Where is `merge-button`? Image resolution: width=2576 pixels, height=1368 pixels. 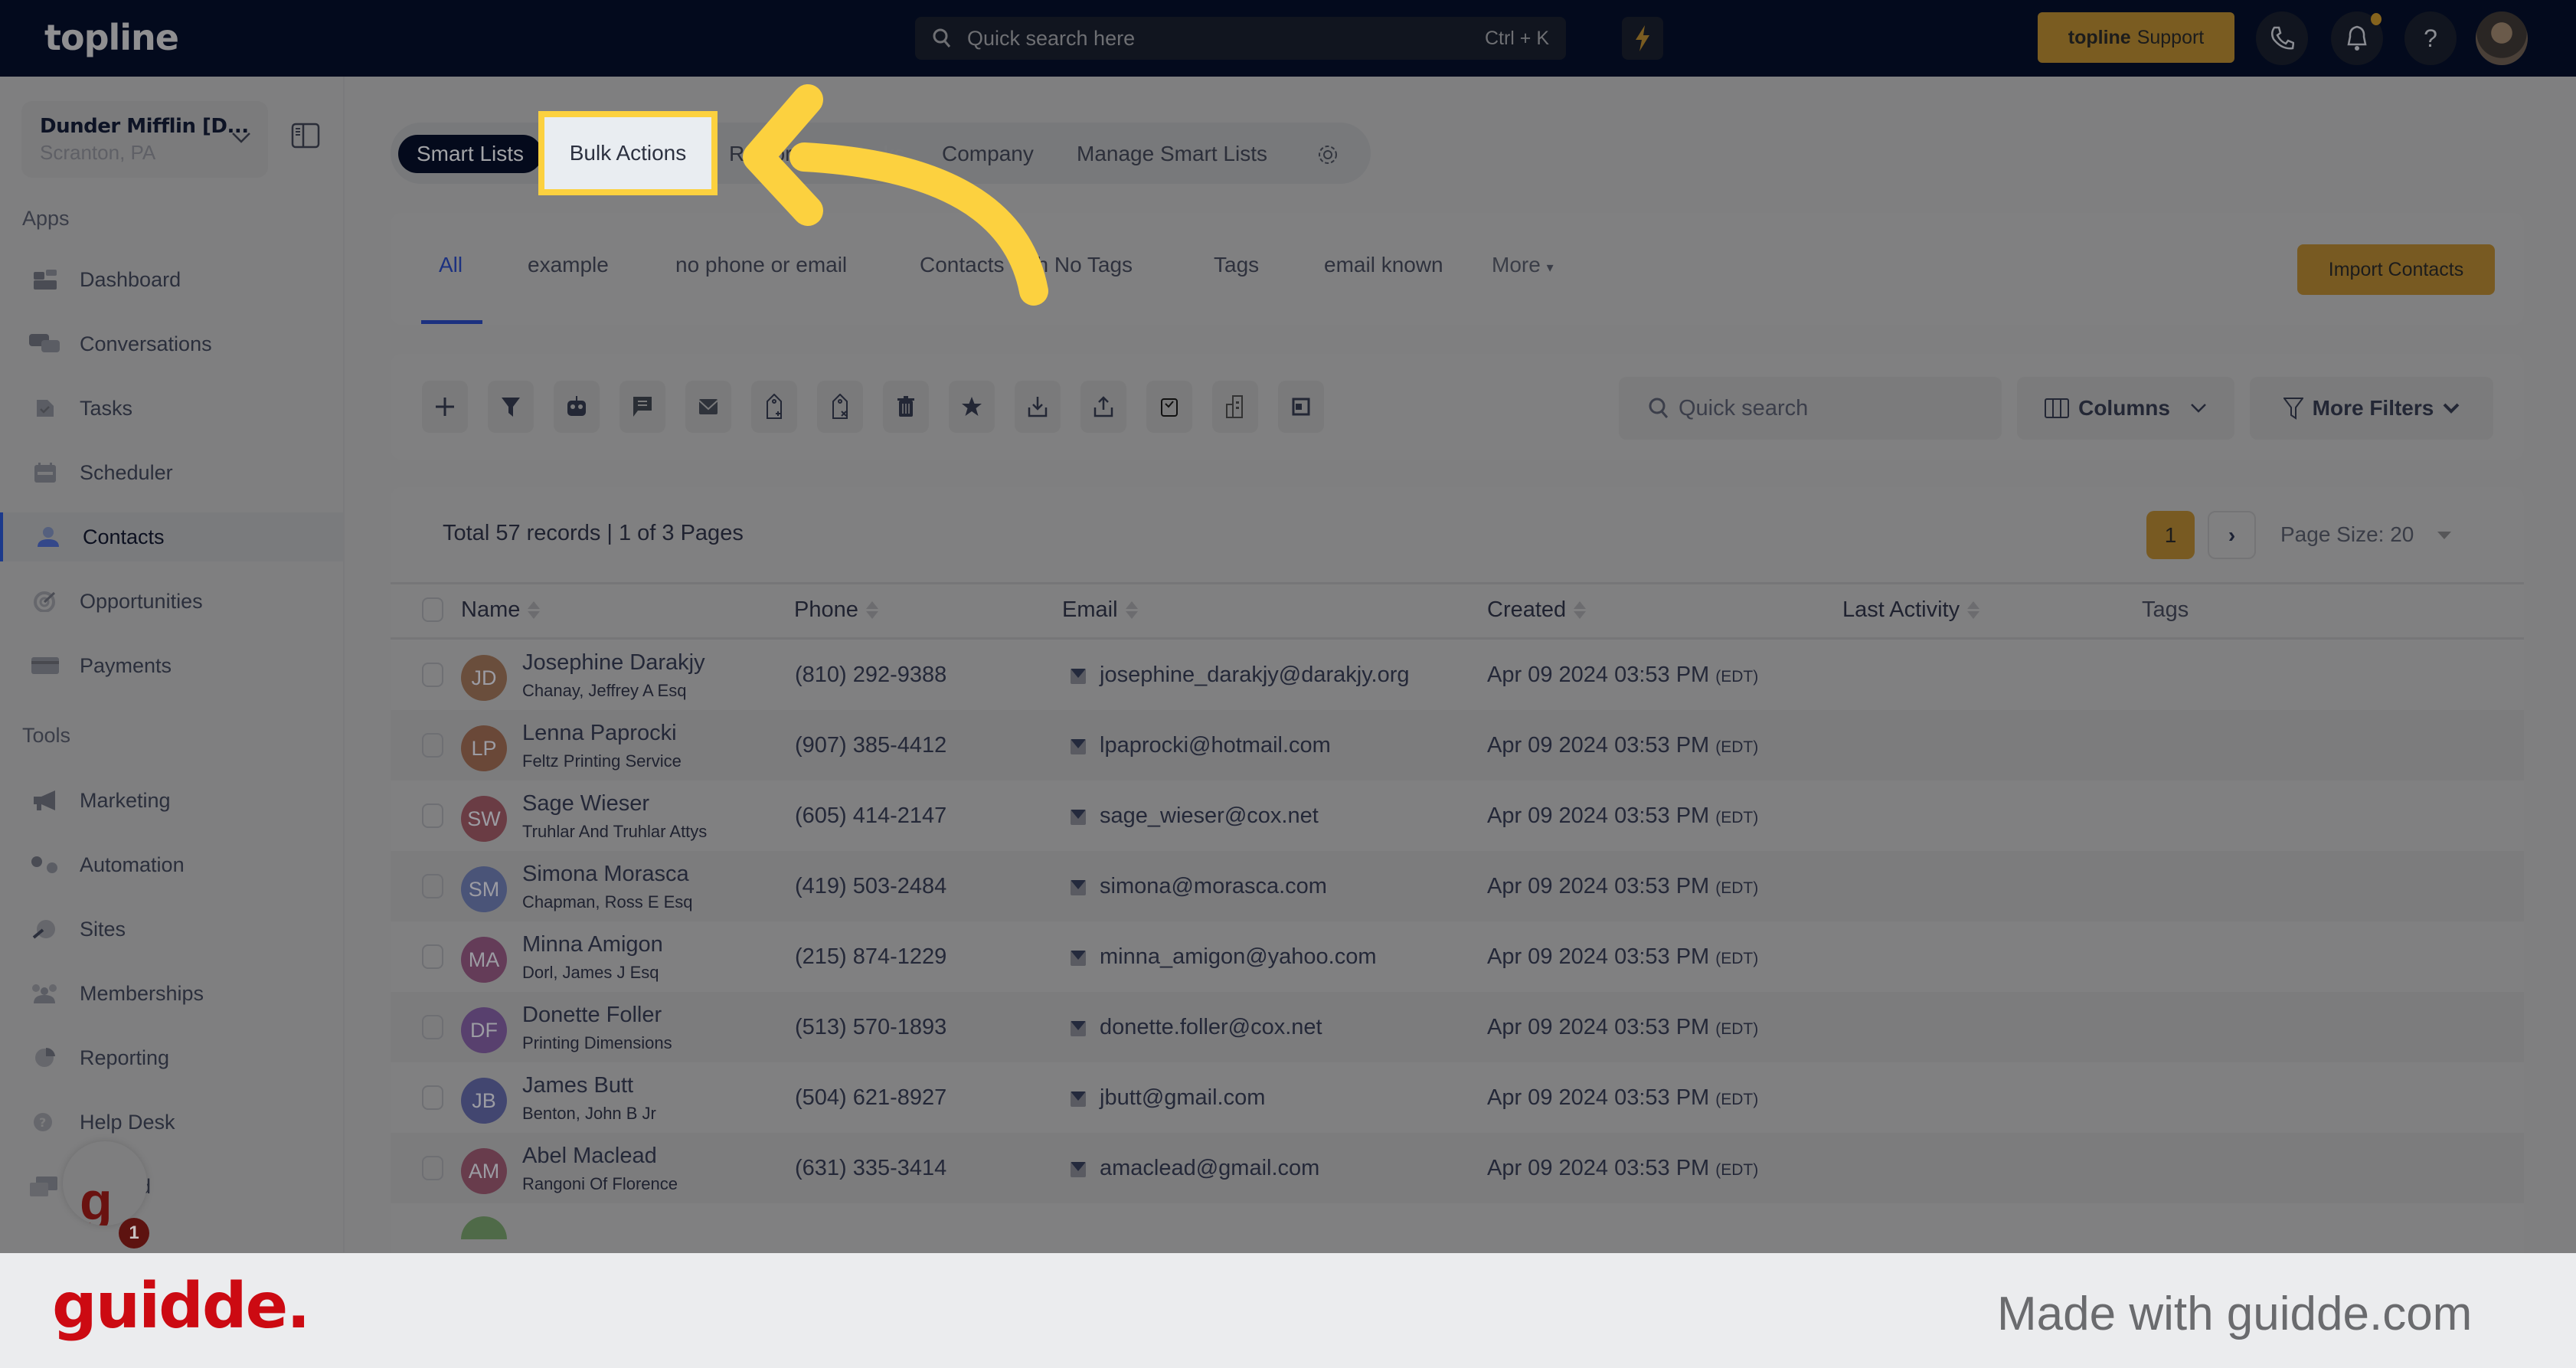 merge-button is located at coordinates (1301, 407).